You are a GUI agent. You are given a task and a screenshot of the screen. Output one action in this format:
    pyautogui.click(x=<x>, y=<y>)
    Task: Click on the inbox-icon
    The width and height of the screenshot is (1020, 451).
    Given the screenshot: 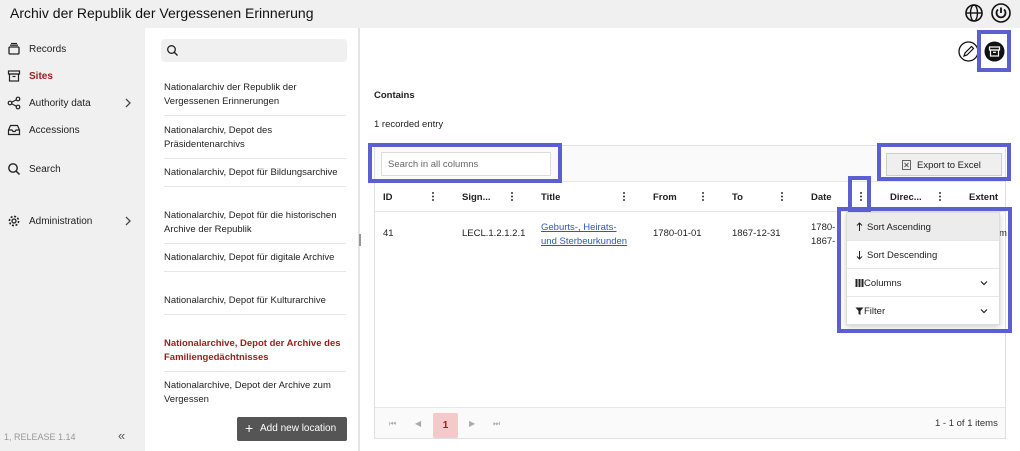 What is the action you would take?
    pyautogui.click(x=14, y=130)
    